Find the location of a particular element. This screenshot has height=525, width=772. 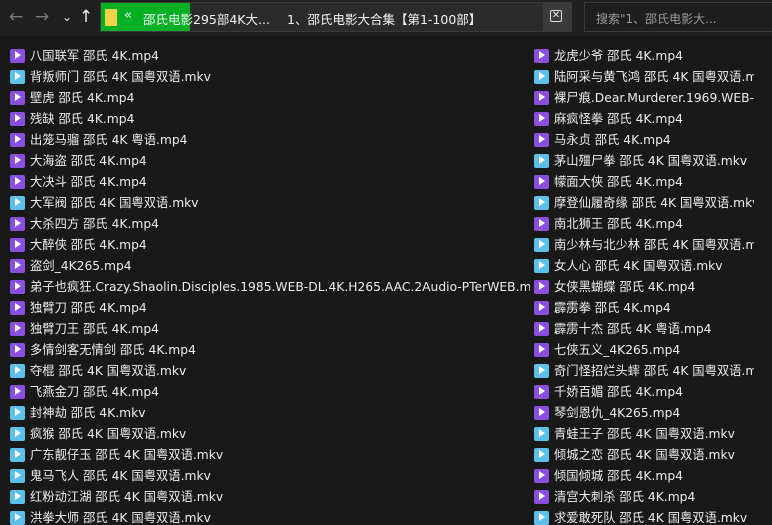

file-item: 飞燕金刀 邵氏 4K.mp4 is located at coordinates (270, 392).